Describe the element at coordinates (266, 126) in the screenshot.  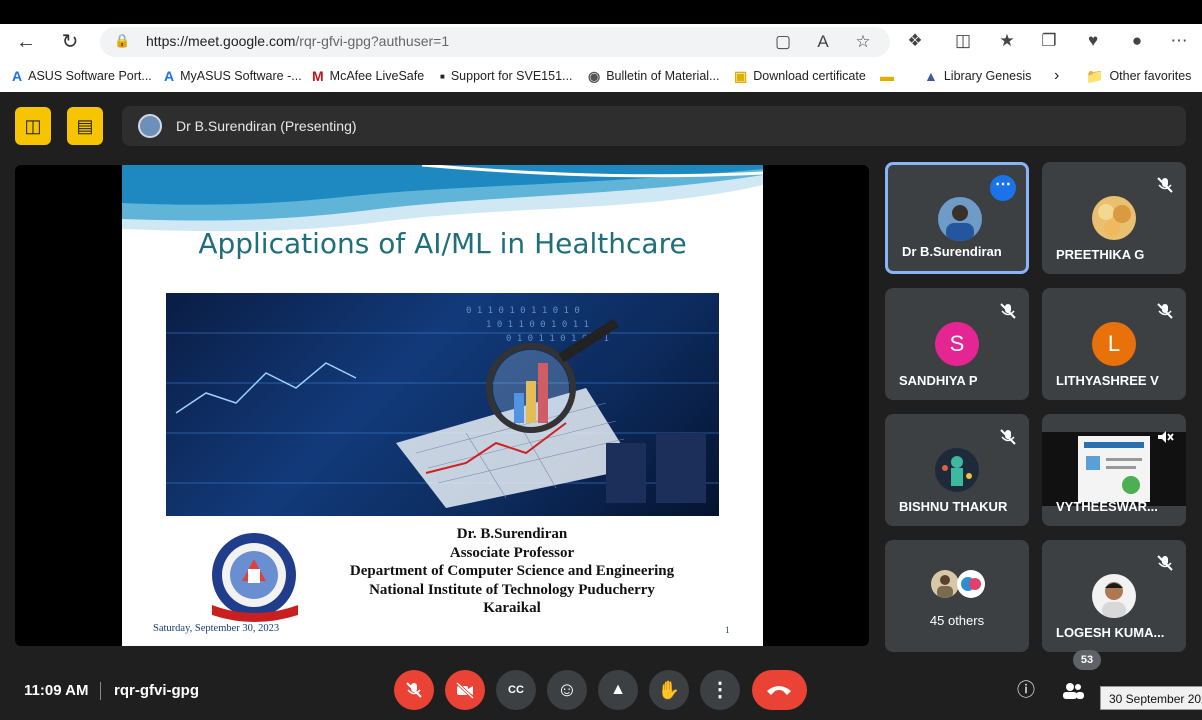
I see `presenter-label: Dr B.Surendiran (Presenting)` at that location.